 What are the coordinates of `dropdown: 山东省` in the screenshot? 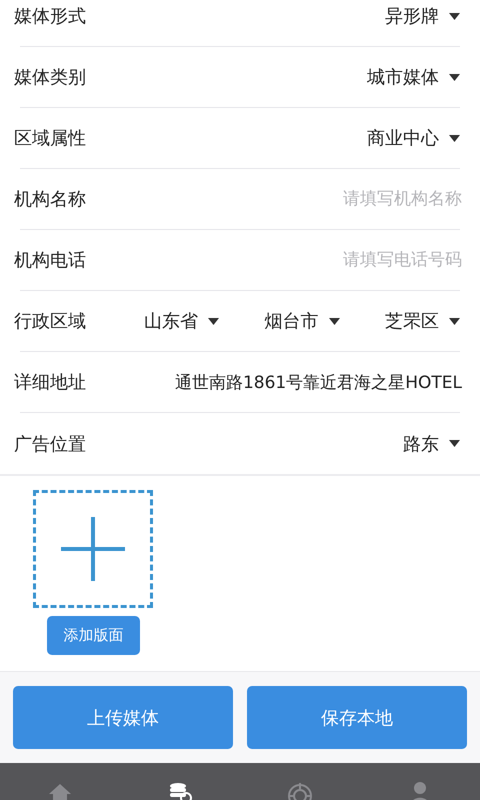 It's located at (181, 321).